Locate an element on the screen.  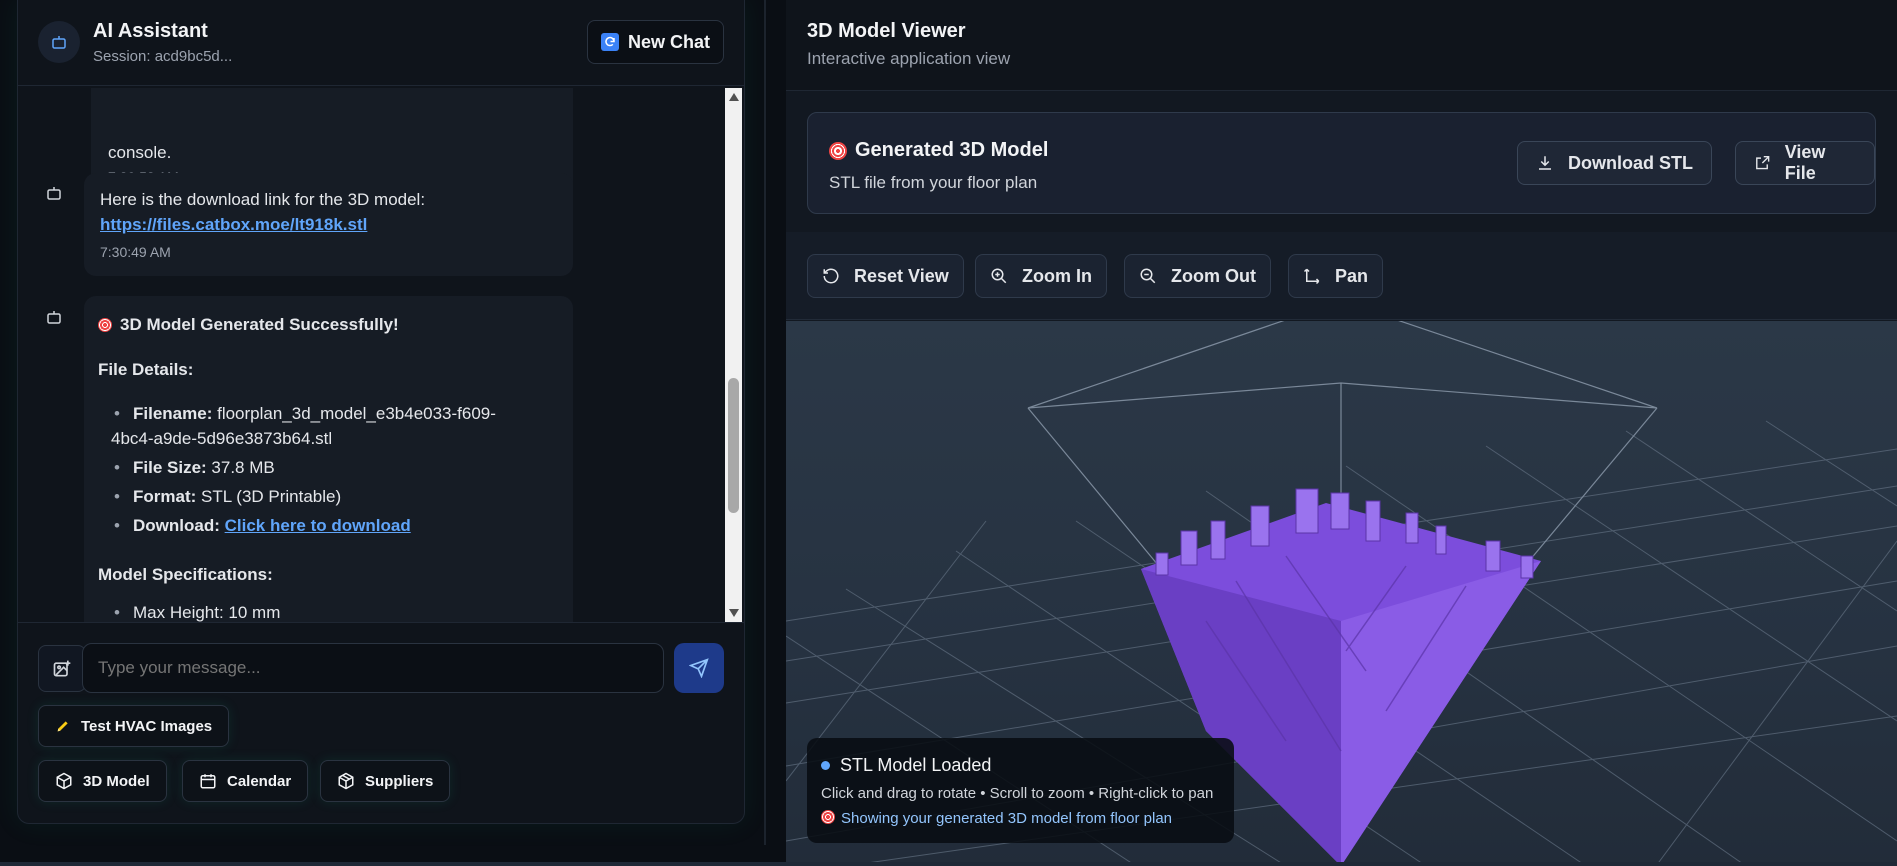
list-item: • Download: Click here to download is located at coordinates (262, 525).